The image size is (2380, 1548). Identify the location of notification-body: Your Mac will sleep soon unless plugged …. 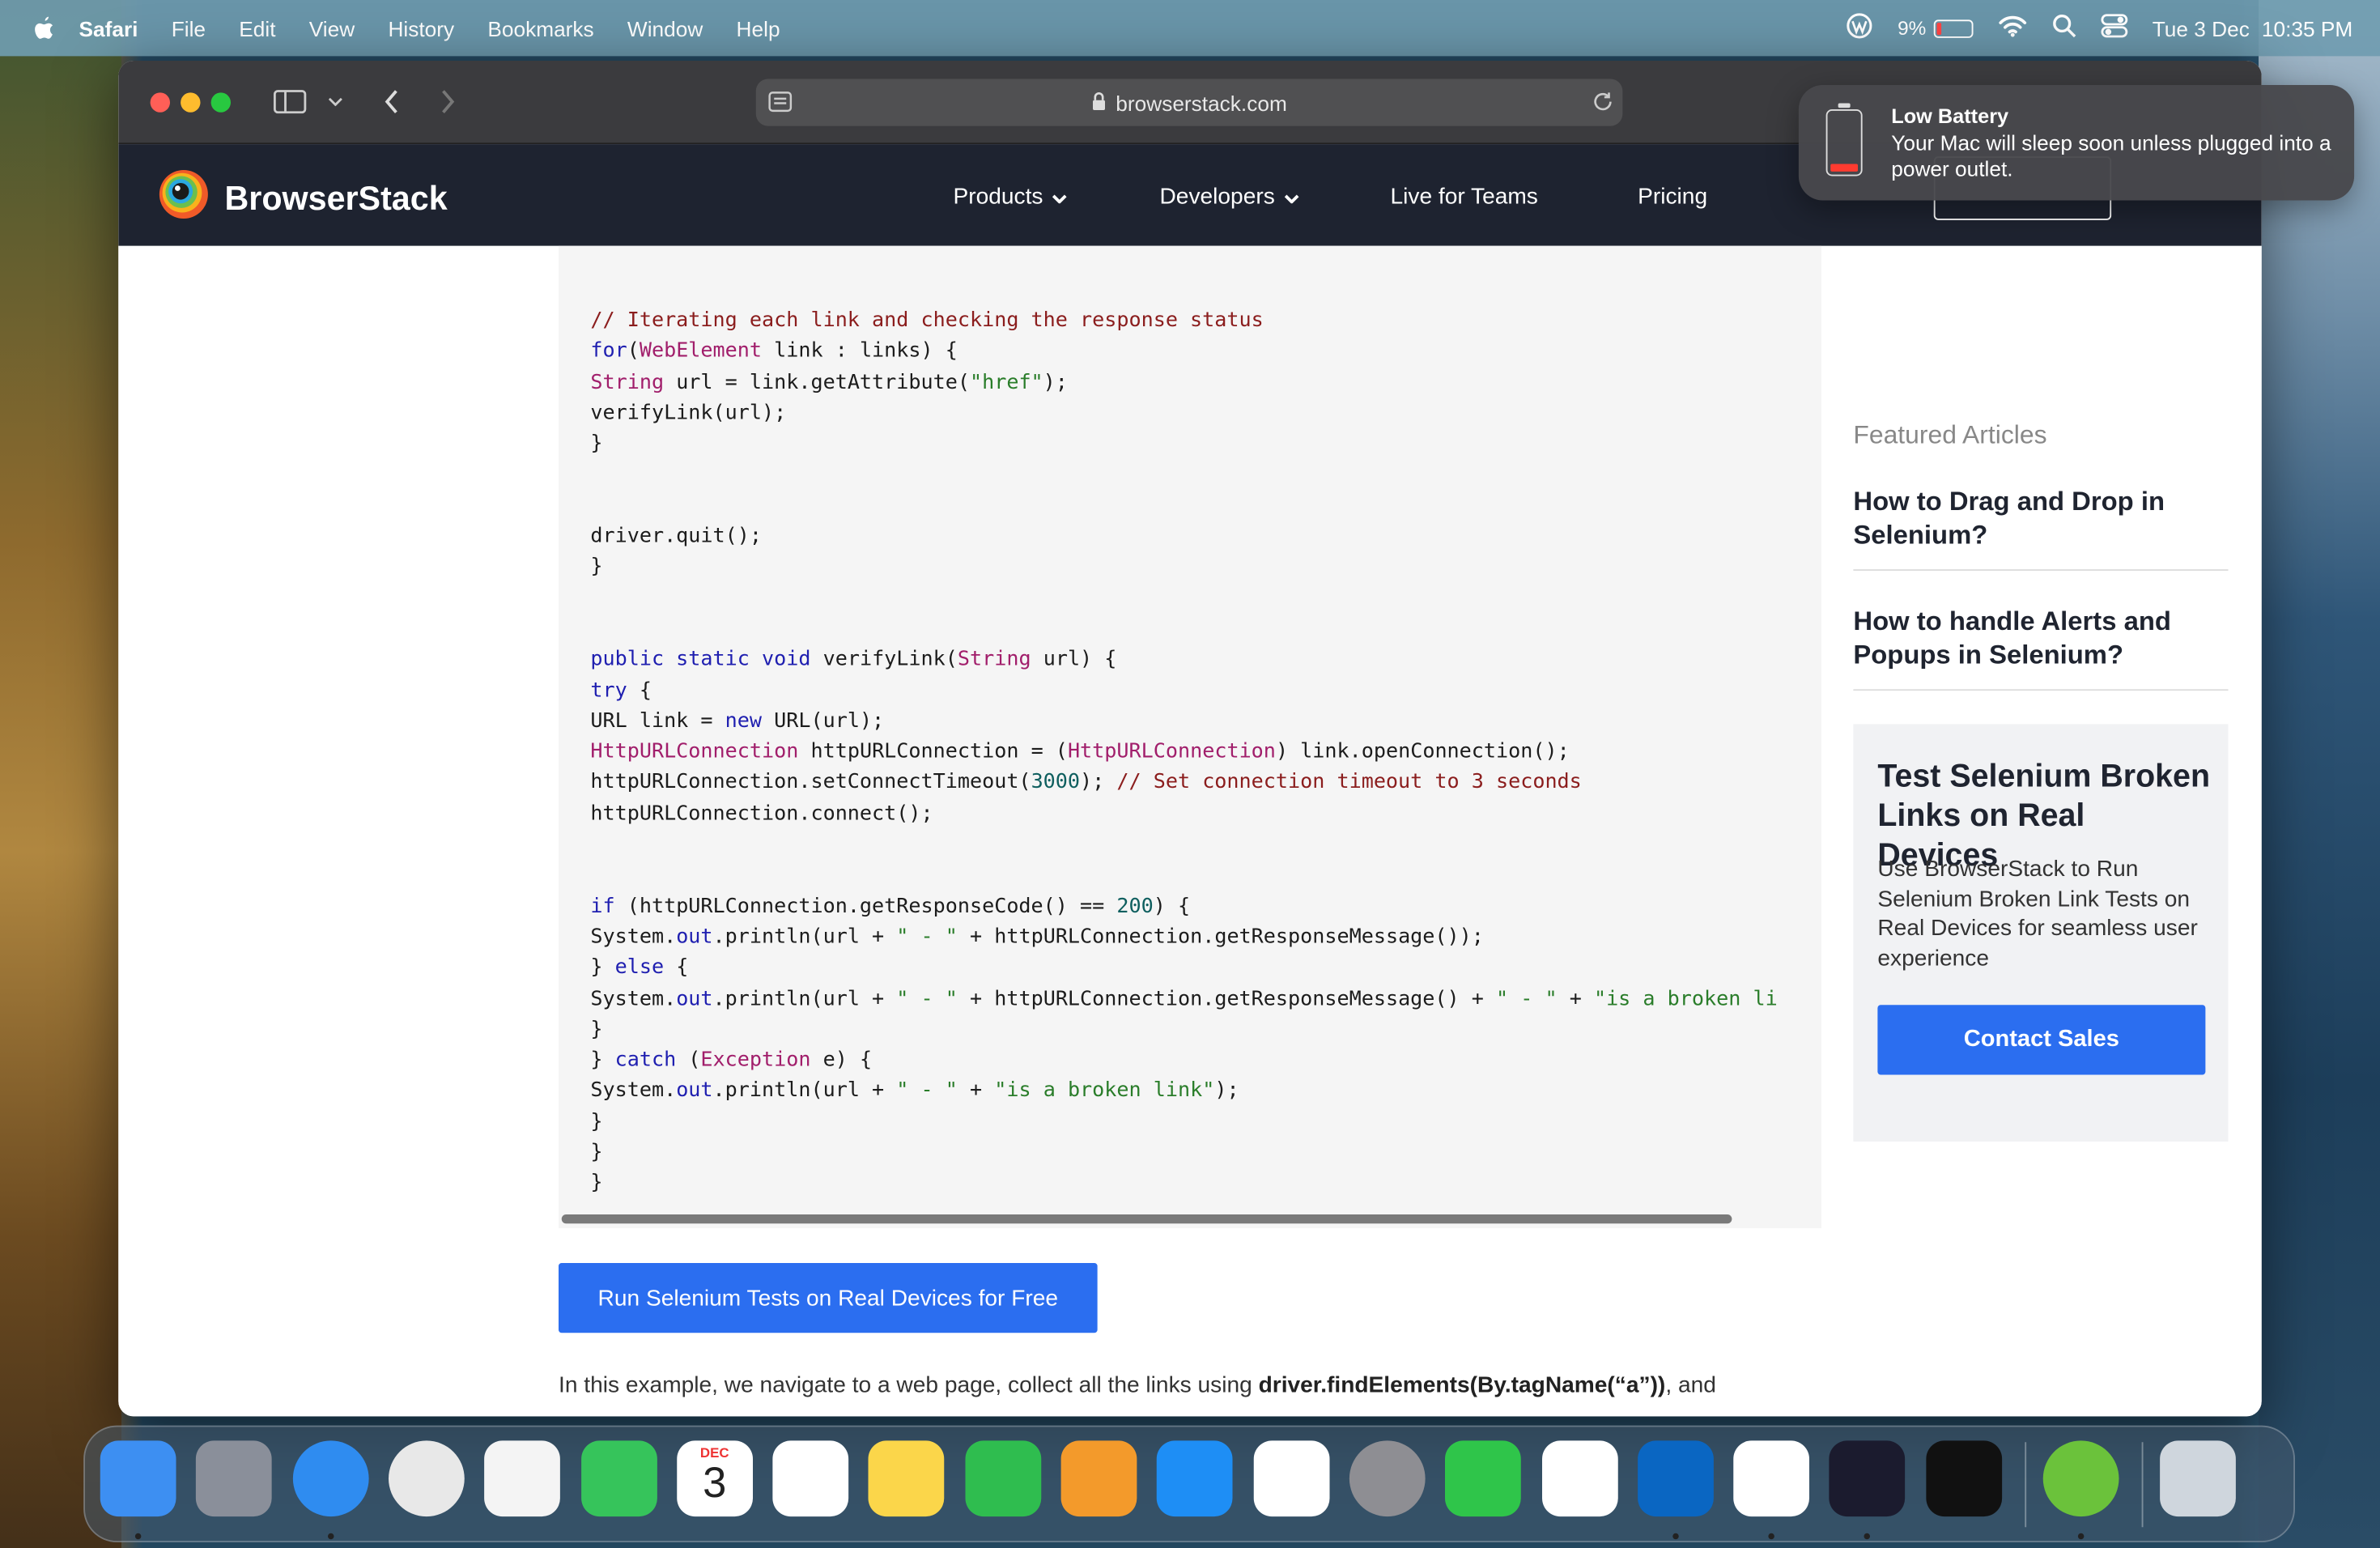
(2111, 156).